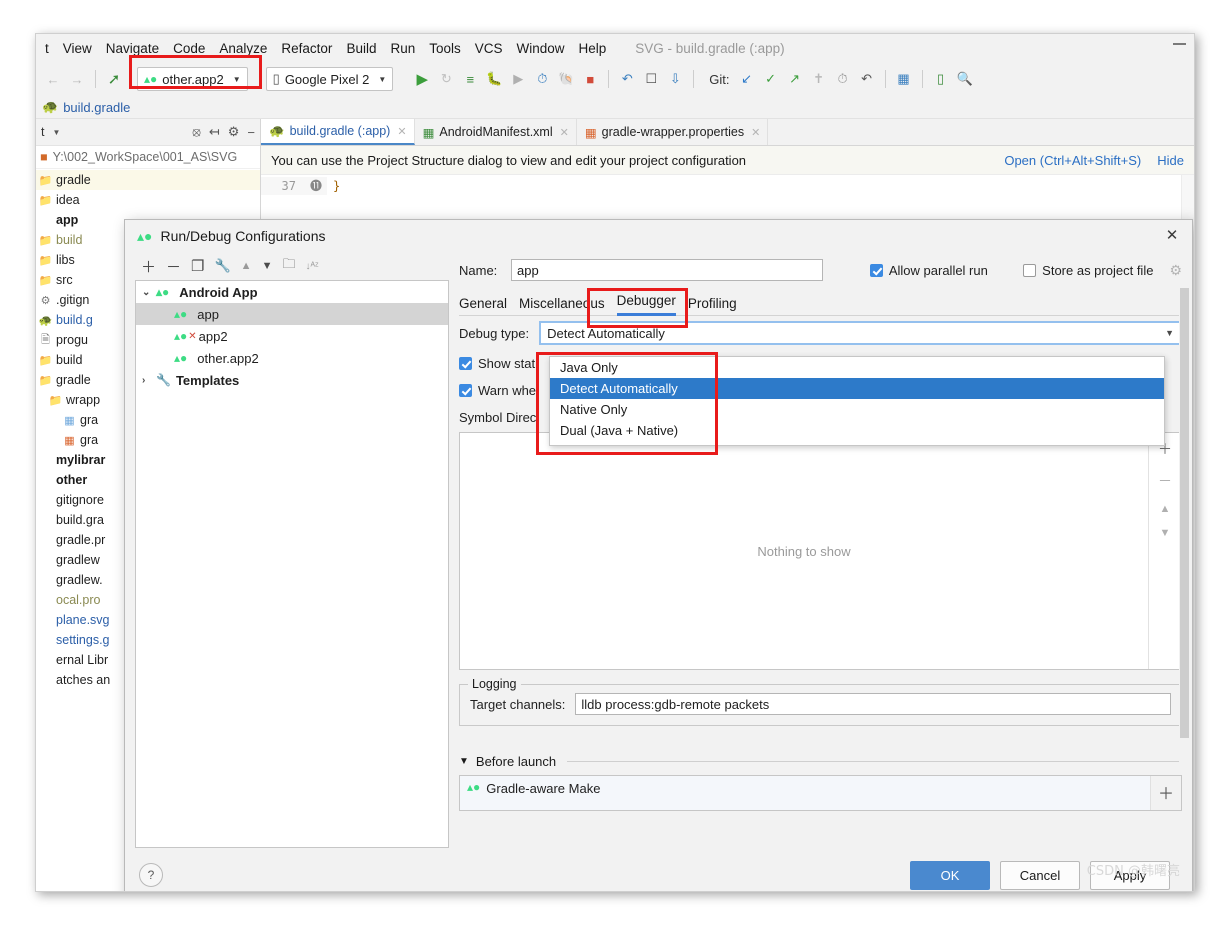  I want to click on arrow-left-icon: ←, so click(53, 79).